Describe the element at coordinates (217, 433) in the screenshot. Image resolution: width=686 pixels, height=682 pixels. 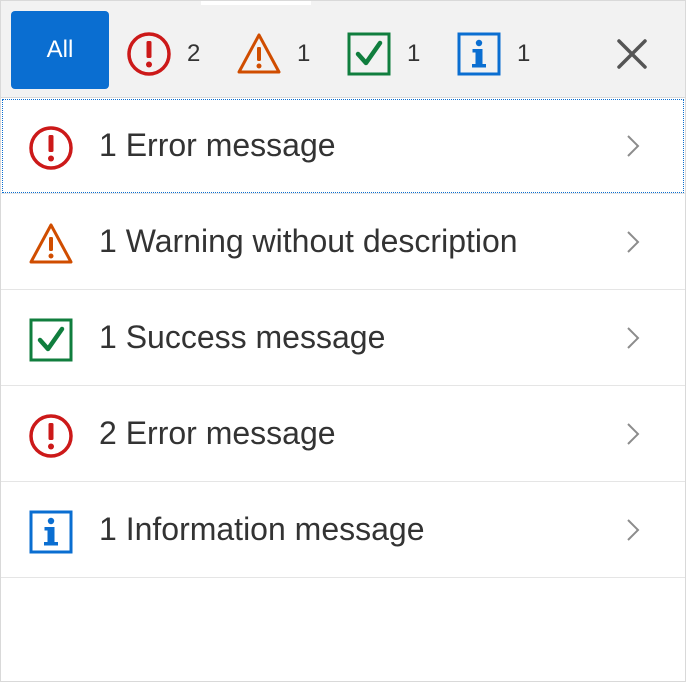
I see `message-title: 2 Error message` at that location.